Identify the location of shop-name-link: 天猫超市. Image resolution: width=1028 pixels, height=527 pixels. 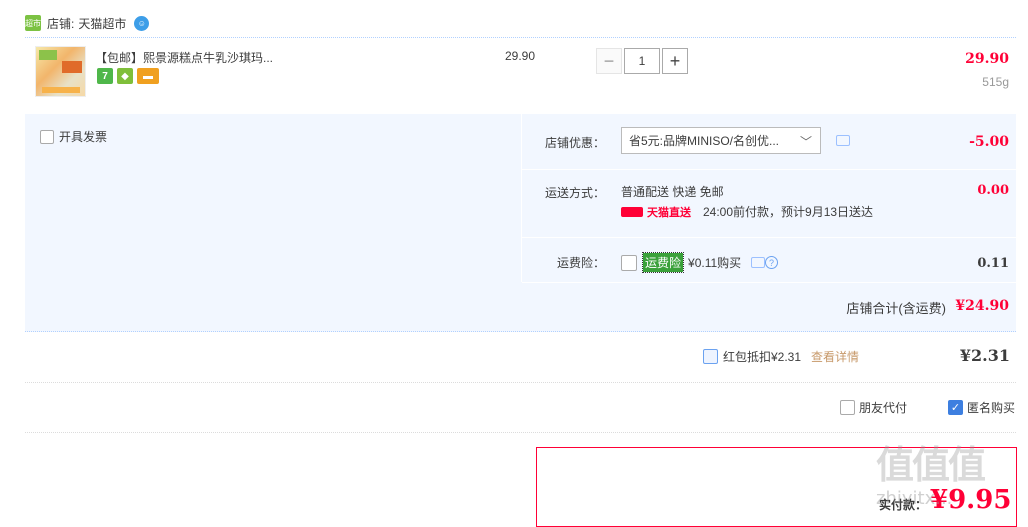
(102, 23).